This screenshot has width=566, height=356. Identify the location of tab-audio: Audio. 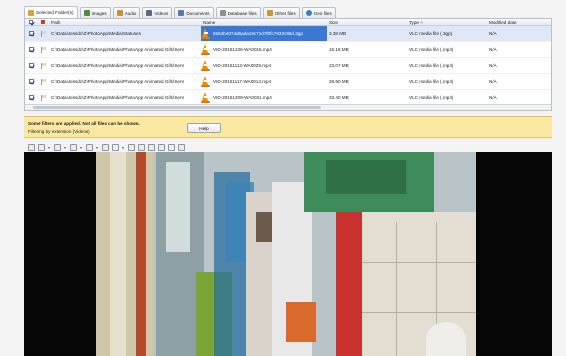
(126, 12).